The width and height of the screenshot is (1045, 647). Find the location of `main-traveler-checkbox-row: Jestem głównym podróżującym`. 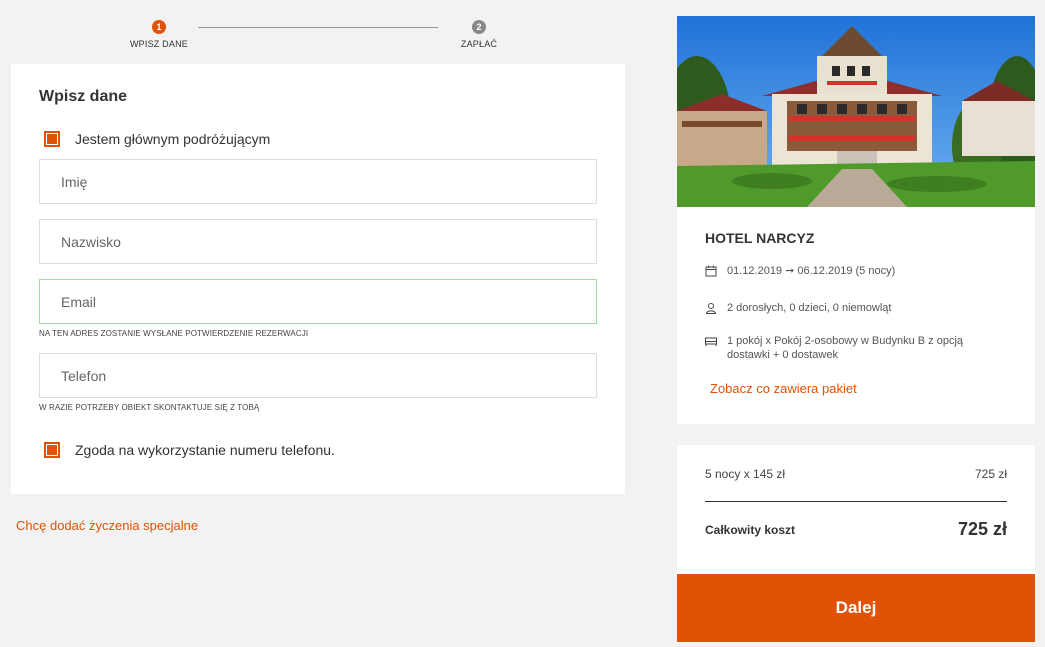

main-traveler-checkbox-row: Jestem głównym podróżującym is located at coordinates (157, 139).